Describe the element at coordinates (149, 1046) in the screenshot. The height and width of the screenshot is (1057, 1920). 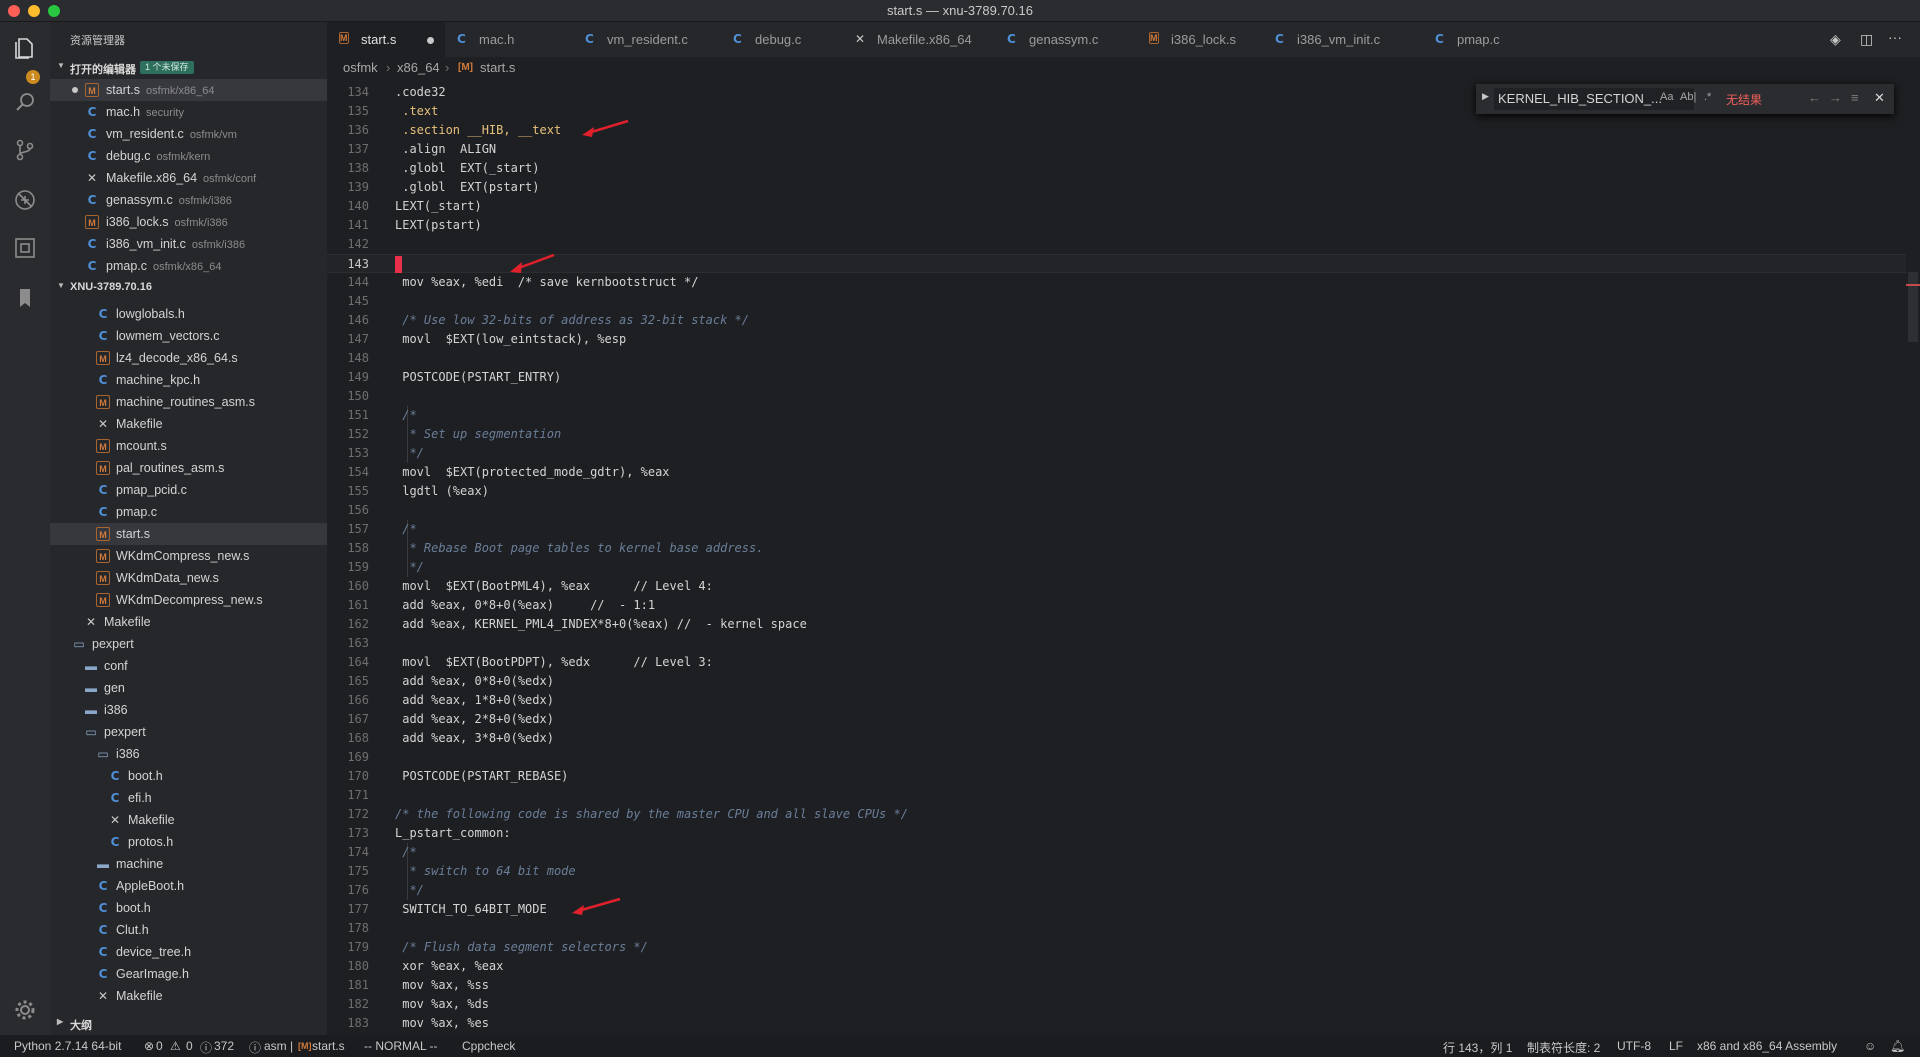
I see `error-icon: ⊗` at that location.